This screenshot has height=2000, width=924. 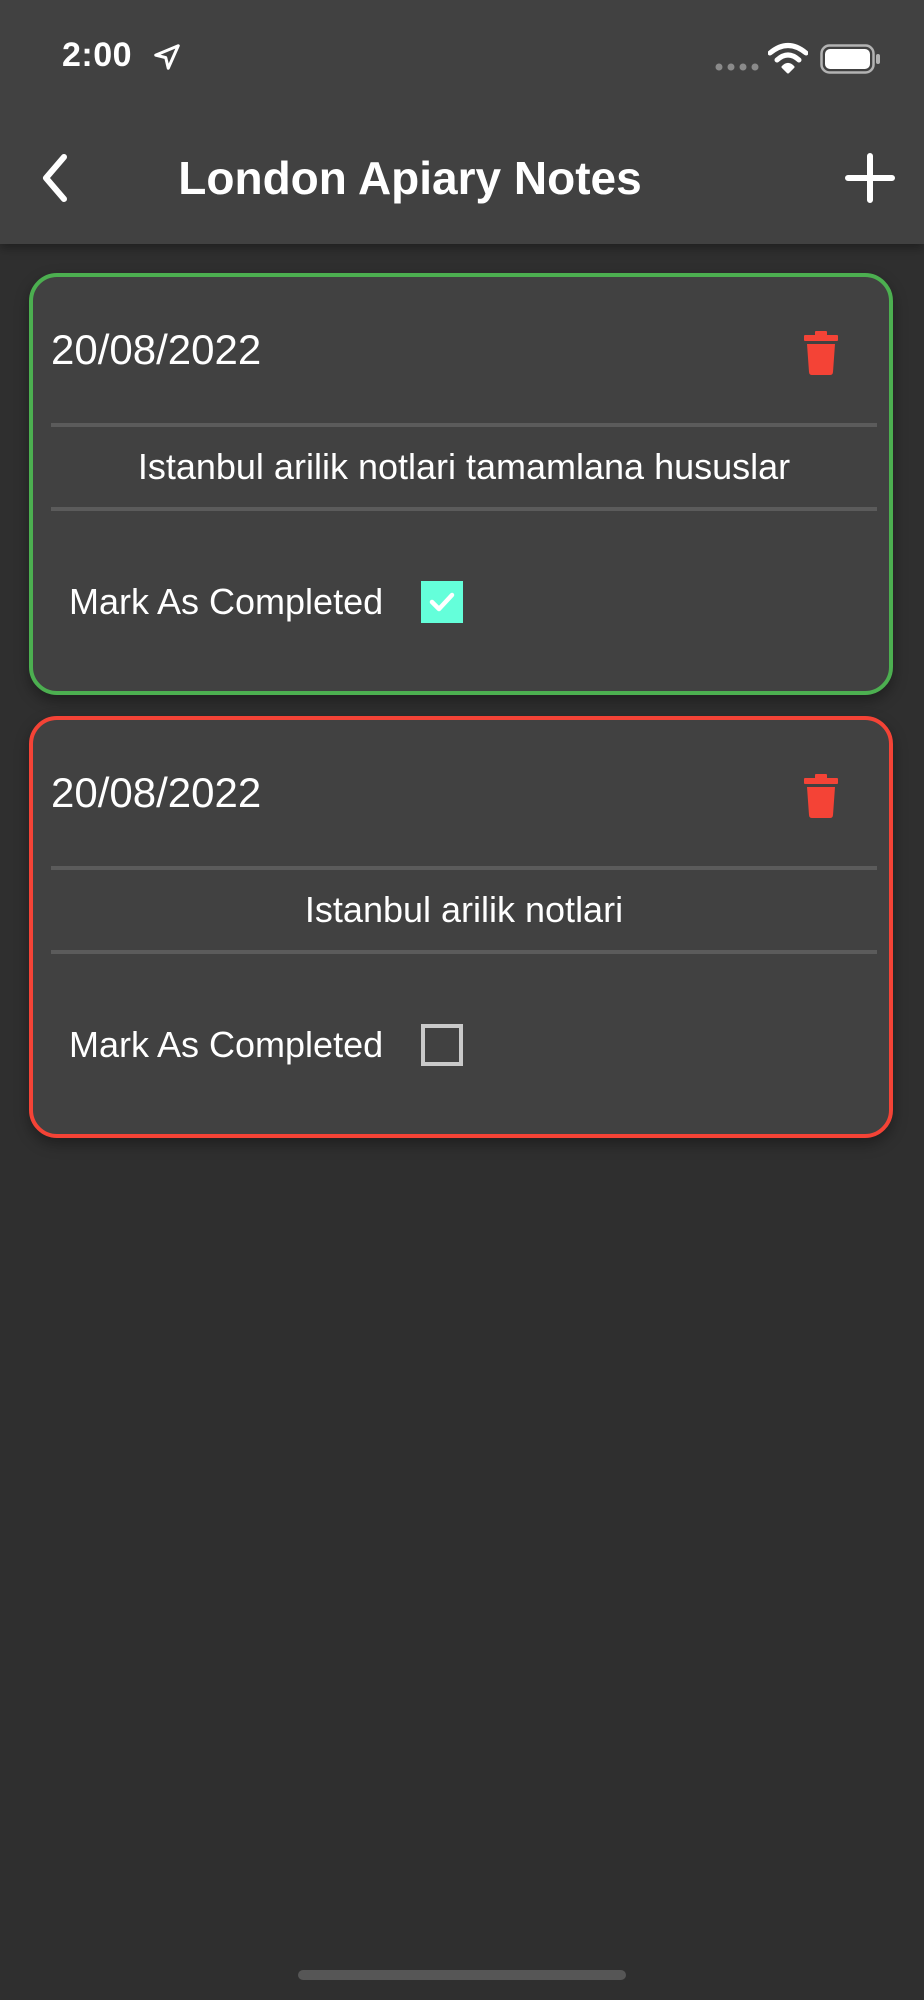 I want to click on add-note-button, so click(x=870, y=178).